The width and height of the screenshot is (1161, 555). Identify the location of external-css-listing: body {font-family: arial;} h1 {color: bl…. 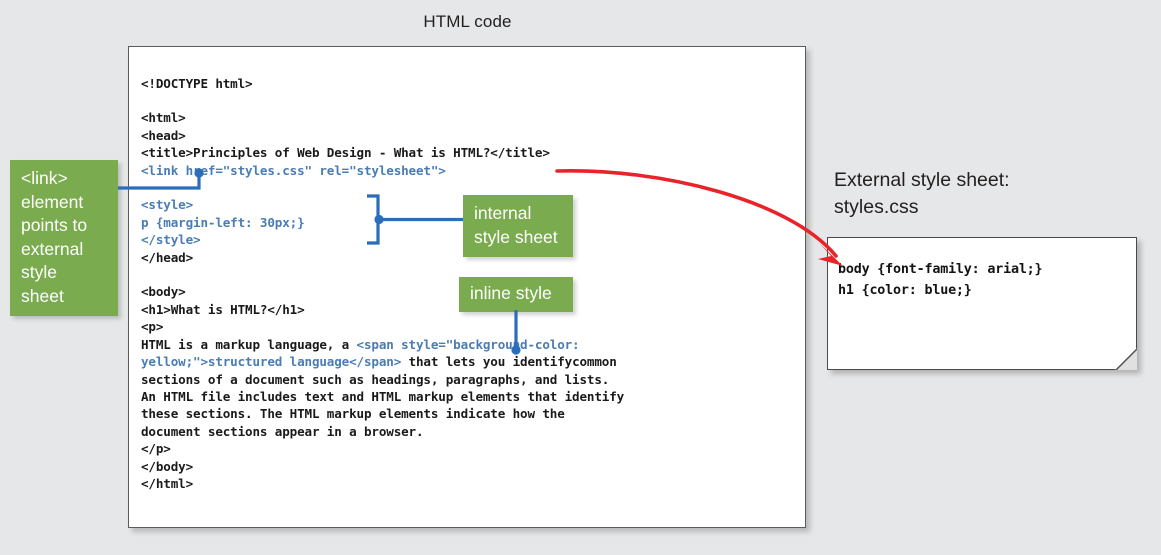
(940, 280).